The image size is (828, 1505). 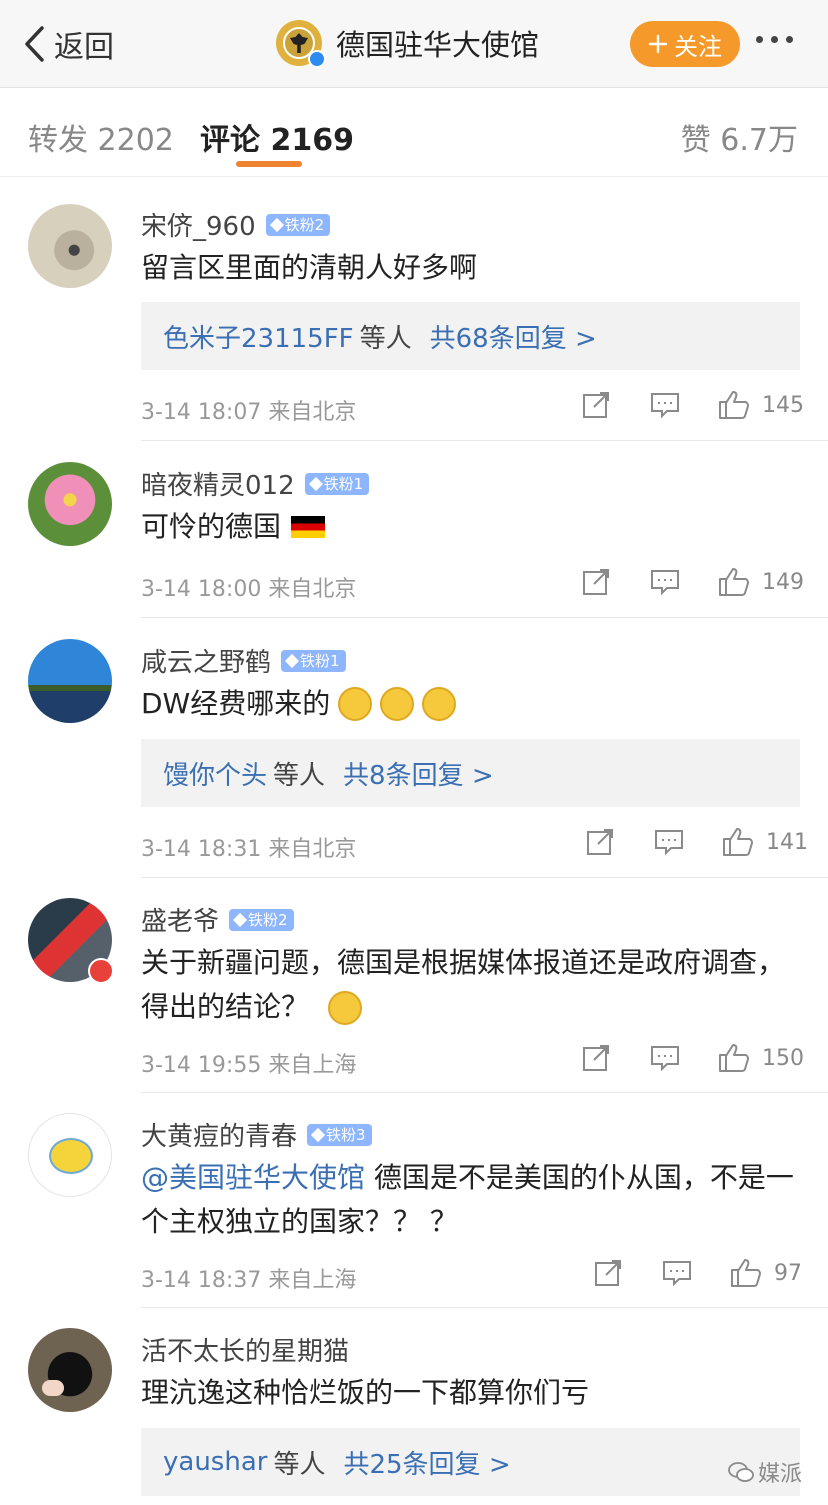 What do you see at coordinates (258, 336) in the screenshot?
I see `reply-author: 色米子23115FF` at bounding box center [258, 336].